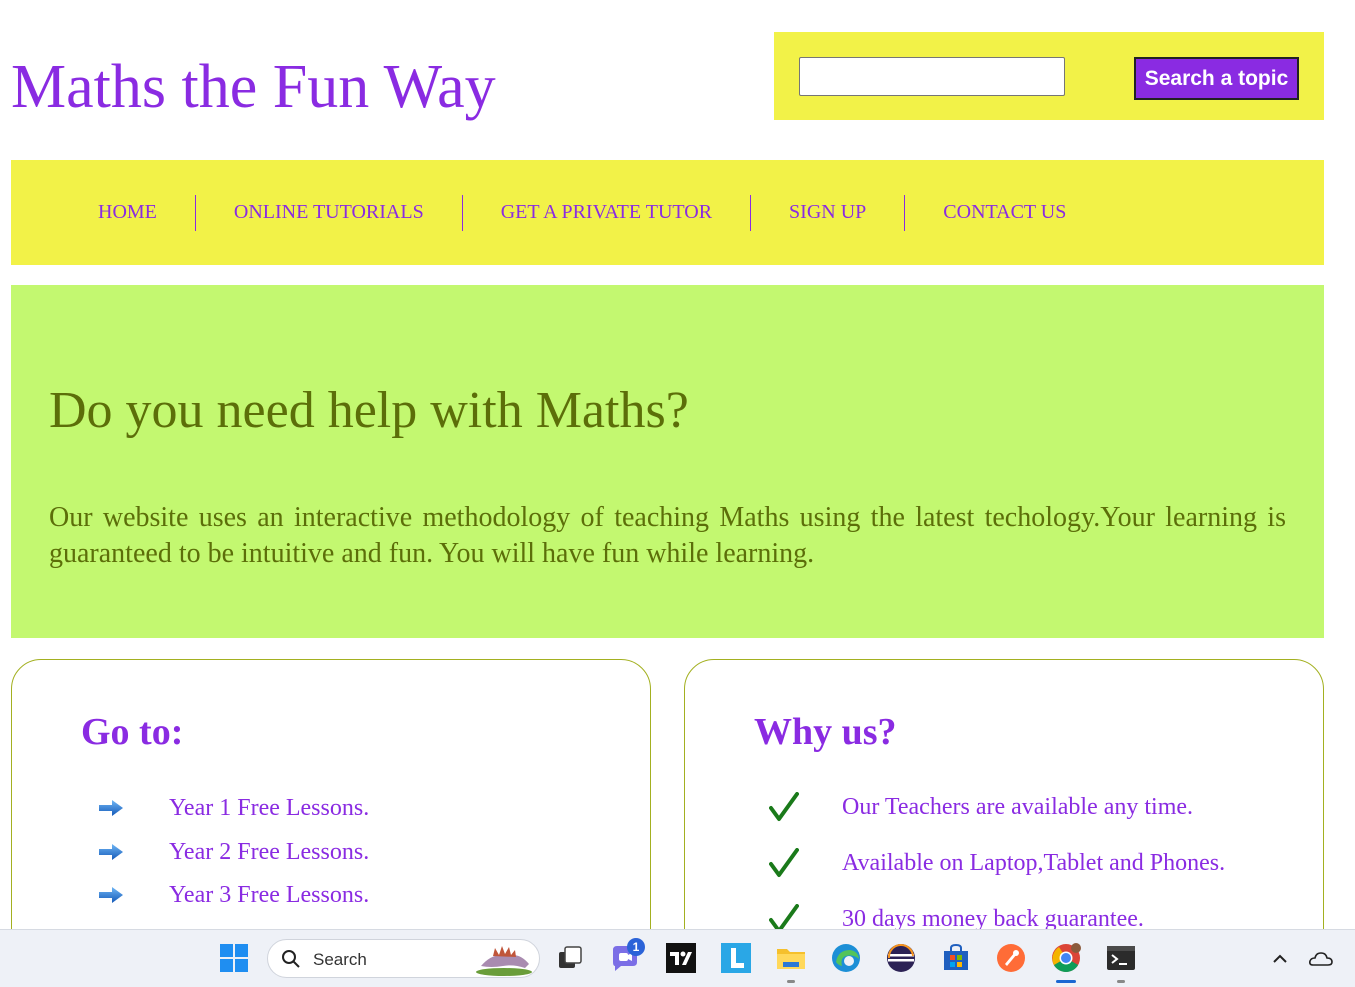 Image resolution: width=1355 pixels, height=987 pixels. I want to click on why-us-heading: Why us?, so click(825, 732).